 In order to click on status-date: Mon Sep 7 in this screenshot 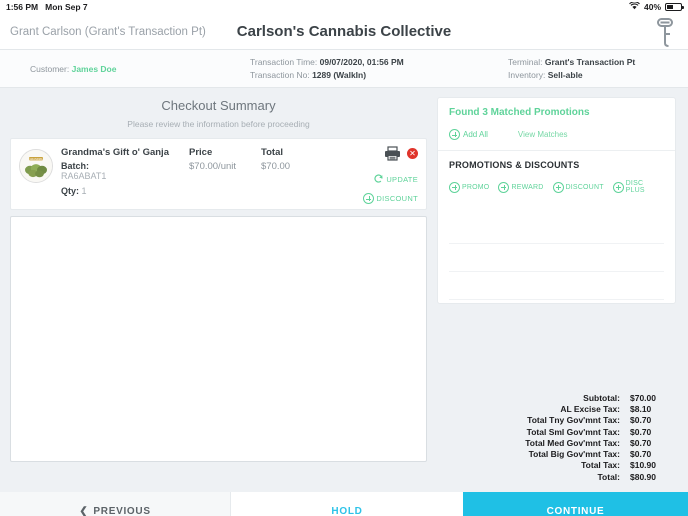, I will do `click(66, 7)`.